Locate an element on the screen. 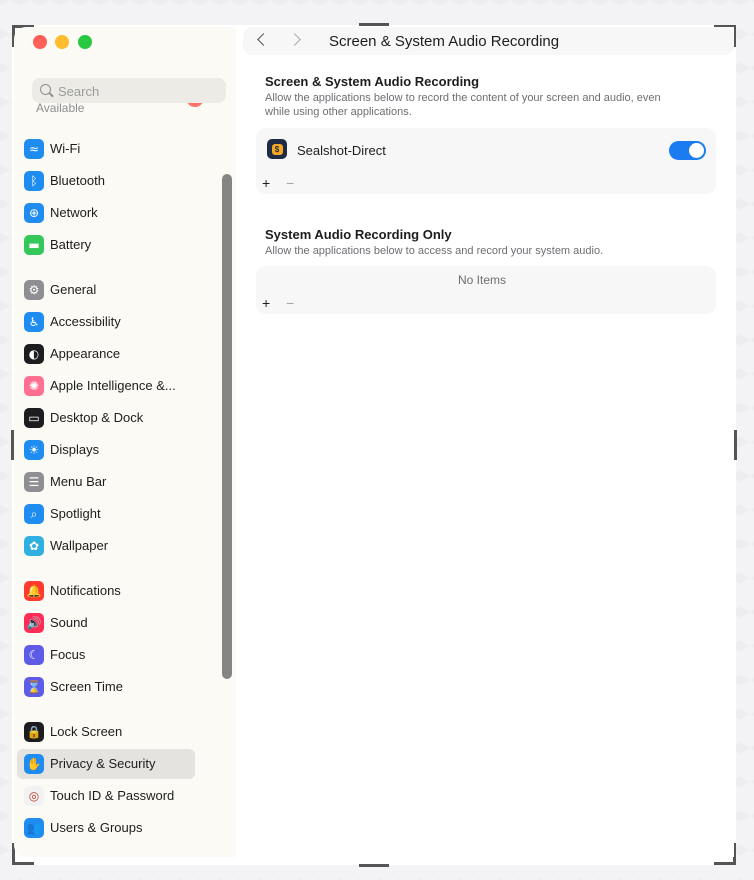  hourglass-icon: ⌛ is located at coordinates (34, 687).